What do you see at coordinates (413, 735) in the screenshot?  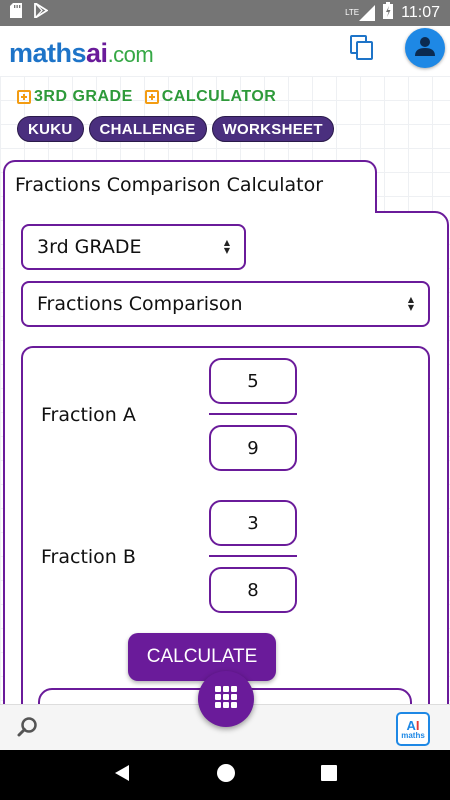 I see `ai-logo-maths: maths` at bounding box center [413, 735].